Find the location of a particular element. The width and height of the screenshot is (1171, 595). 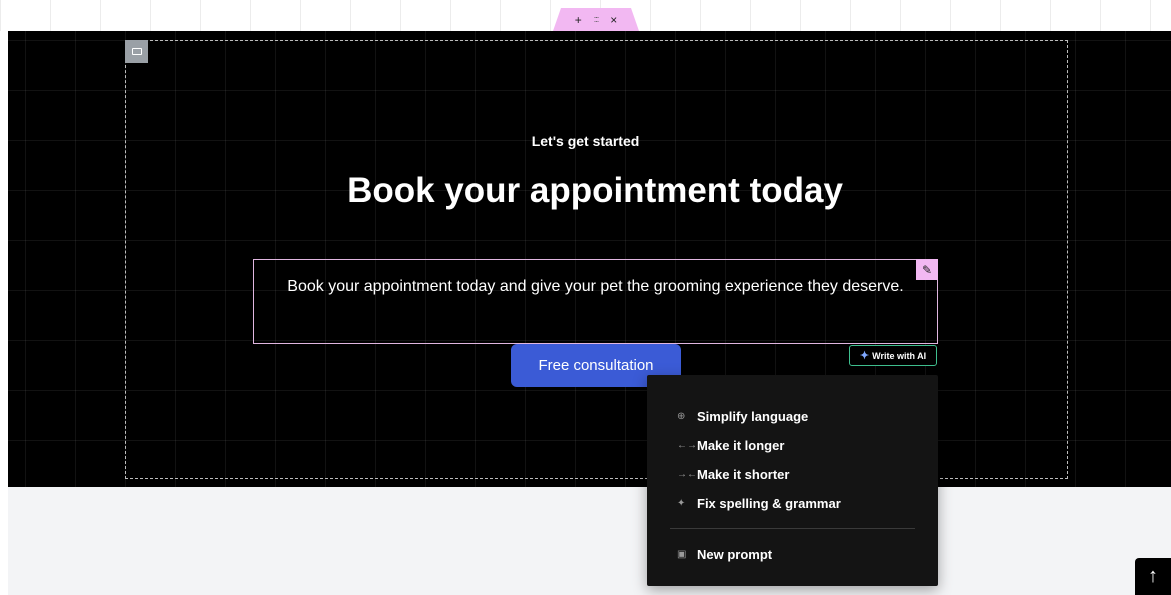

section-toolbar: + ::: × is located at coordinates (596, 19).